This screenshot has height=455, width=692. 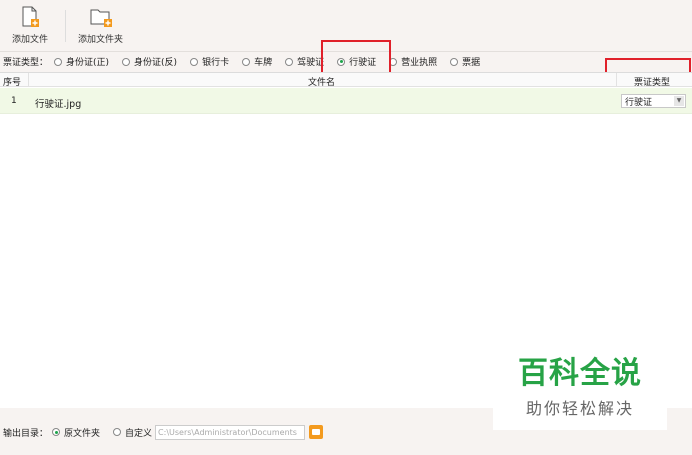 What do you see at coordinates (26, 63) in the screenshot?
I see `ticket-type-label: 票证类型：` at bounding box center [26, 63].